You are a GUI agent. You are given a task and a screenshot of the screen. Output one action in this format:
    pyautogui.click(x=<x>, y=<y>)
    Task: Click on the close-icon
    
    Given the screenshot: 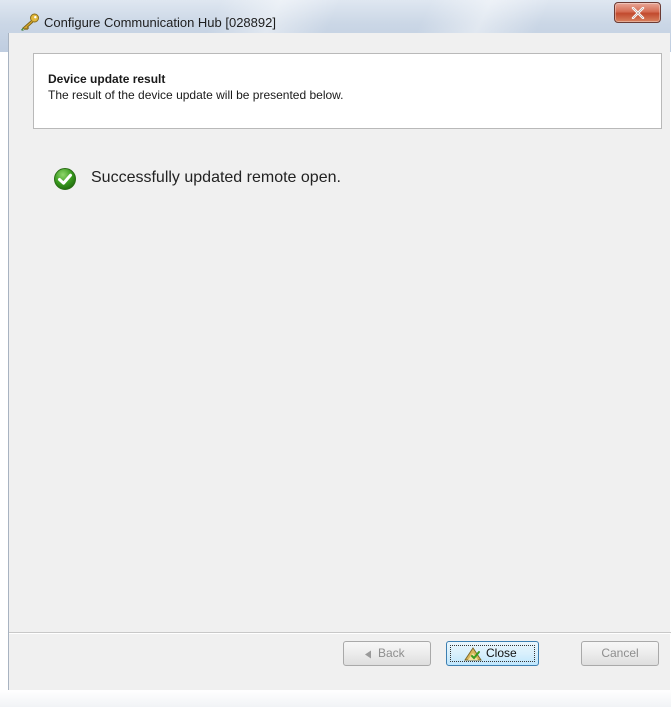 What is the action you would take?
    pyautogui.click(x=638, y=13)
    